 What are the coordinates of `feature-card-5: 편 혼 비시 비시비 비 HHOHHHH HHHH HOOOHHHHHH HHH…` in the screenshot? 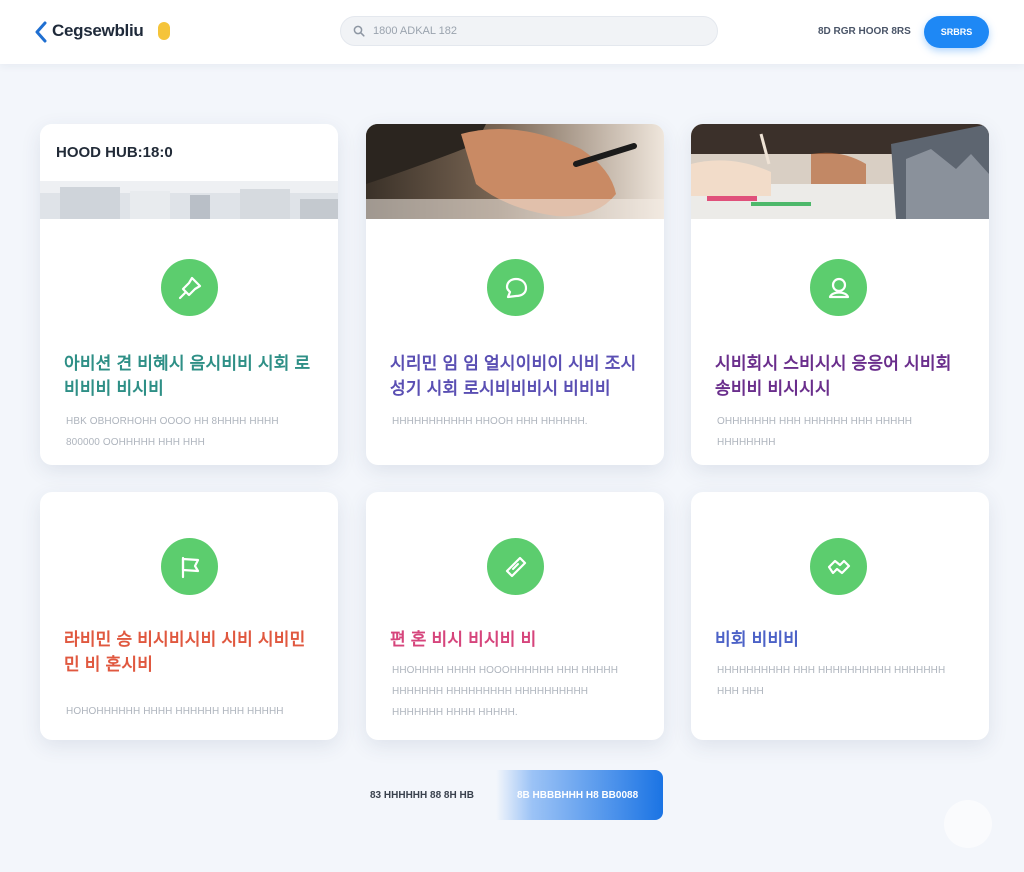 It's located at (515, 616).